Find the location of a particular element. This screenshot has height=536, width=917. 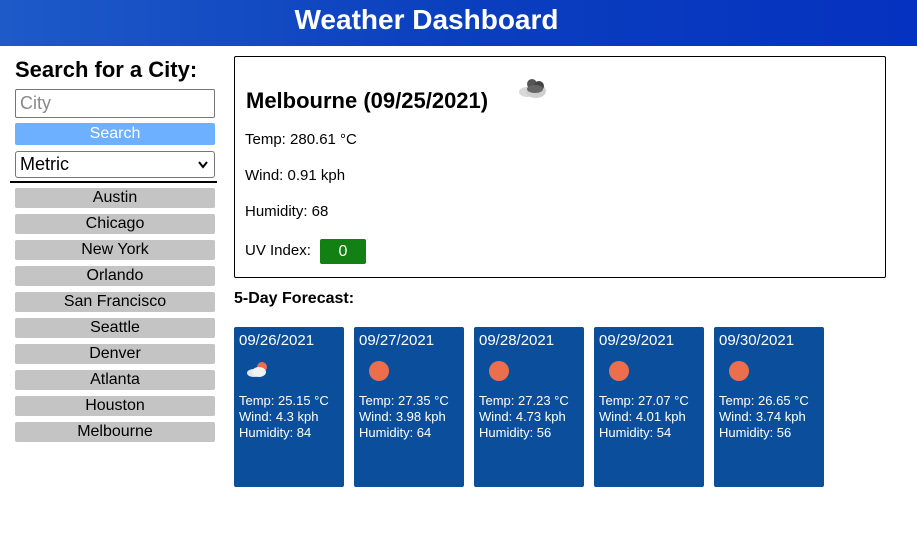

uv-index-label: UV Index: is located at coordinates (278, 250).